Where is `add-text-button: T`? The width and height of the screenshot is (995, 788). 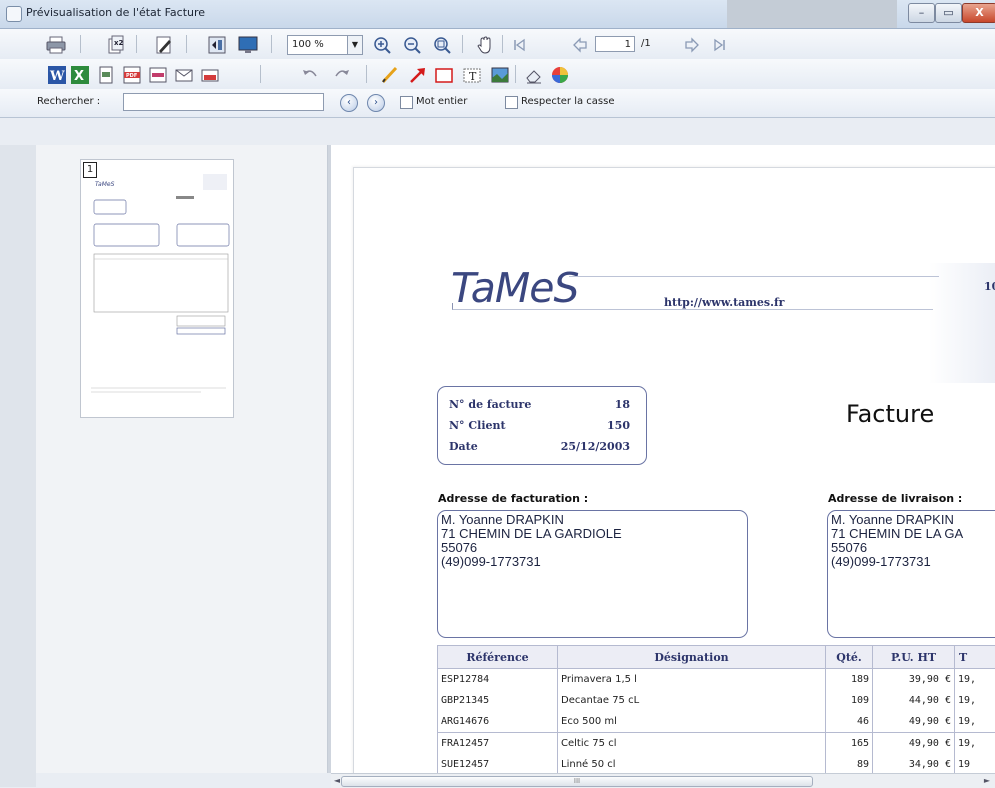 add-text-button: T is located at coordinates (472, 75).